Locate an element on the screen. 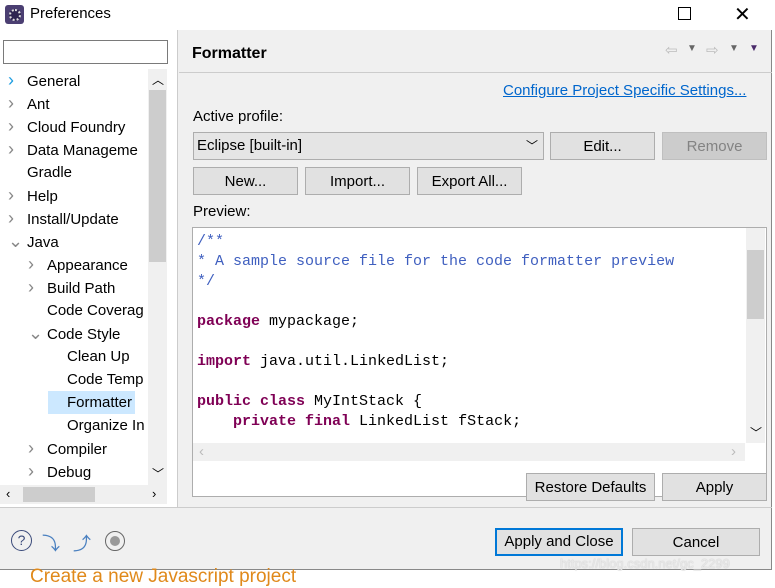  cancel-button: Cancel is located at coordinates (696, 542).